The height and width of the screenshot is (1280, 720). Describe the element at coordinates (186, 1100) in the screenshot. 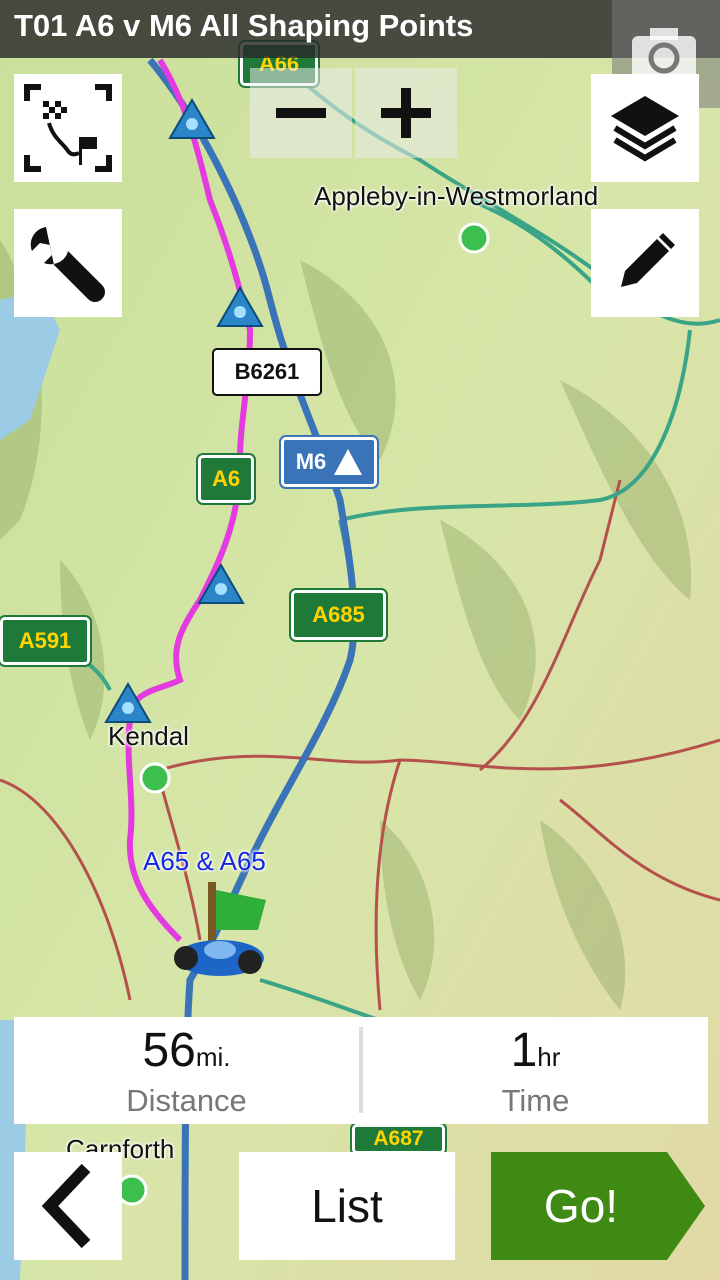

I see `distance-label: Distance` at that location.